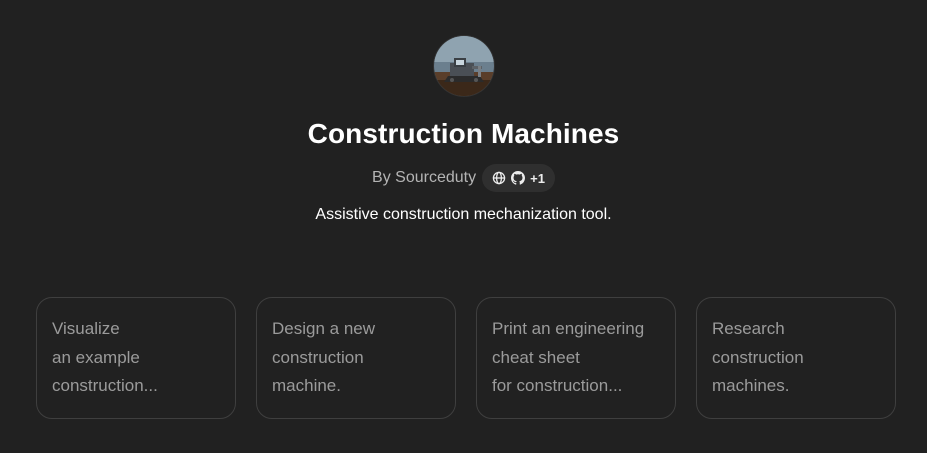 This screenshot has width=927, height=453. What do you see at coordinates (536, 357) in the screenshot?
I see `starter-line: cheat sheet` at bounding box center [536, 357].